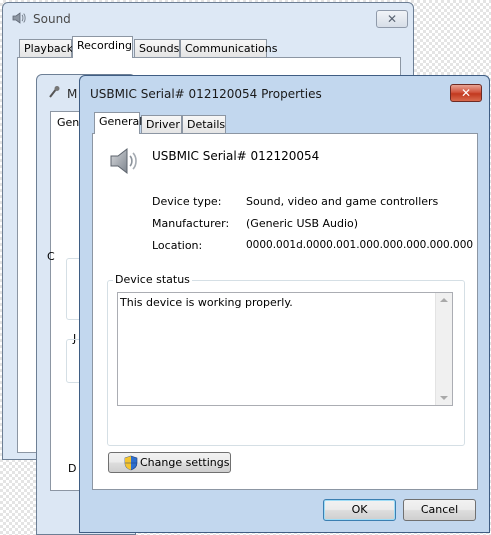 This screenshot has height=535, width=491. What do you see at coordinates (72, 94) in the screenshot?
I see `mic-window-title: M` at bounding box center [72, 94].